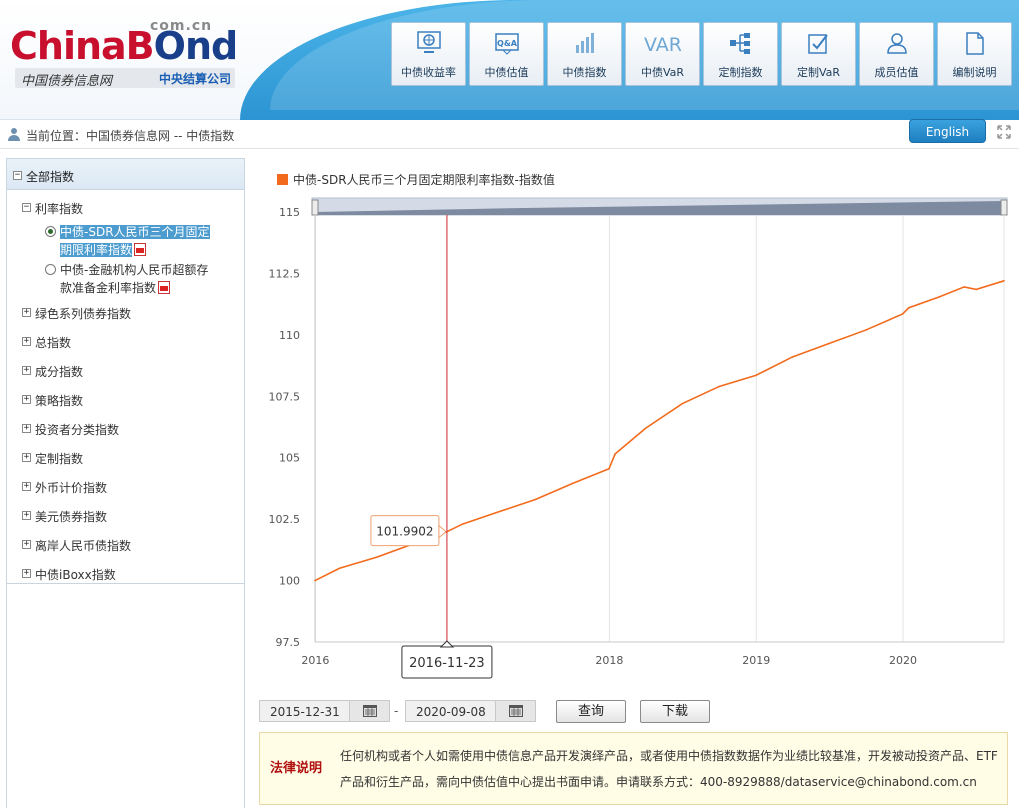 The image size is (1019, 808). What do you see at coordinates (135, 232) in the screenshot?
I see `tree-leaf-label-line1: 中债-SDR人民币三个月固定` at bounding box center [135, 232].